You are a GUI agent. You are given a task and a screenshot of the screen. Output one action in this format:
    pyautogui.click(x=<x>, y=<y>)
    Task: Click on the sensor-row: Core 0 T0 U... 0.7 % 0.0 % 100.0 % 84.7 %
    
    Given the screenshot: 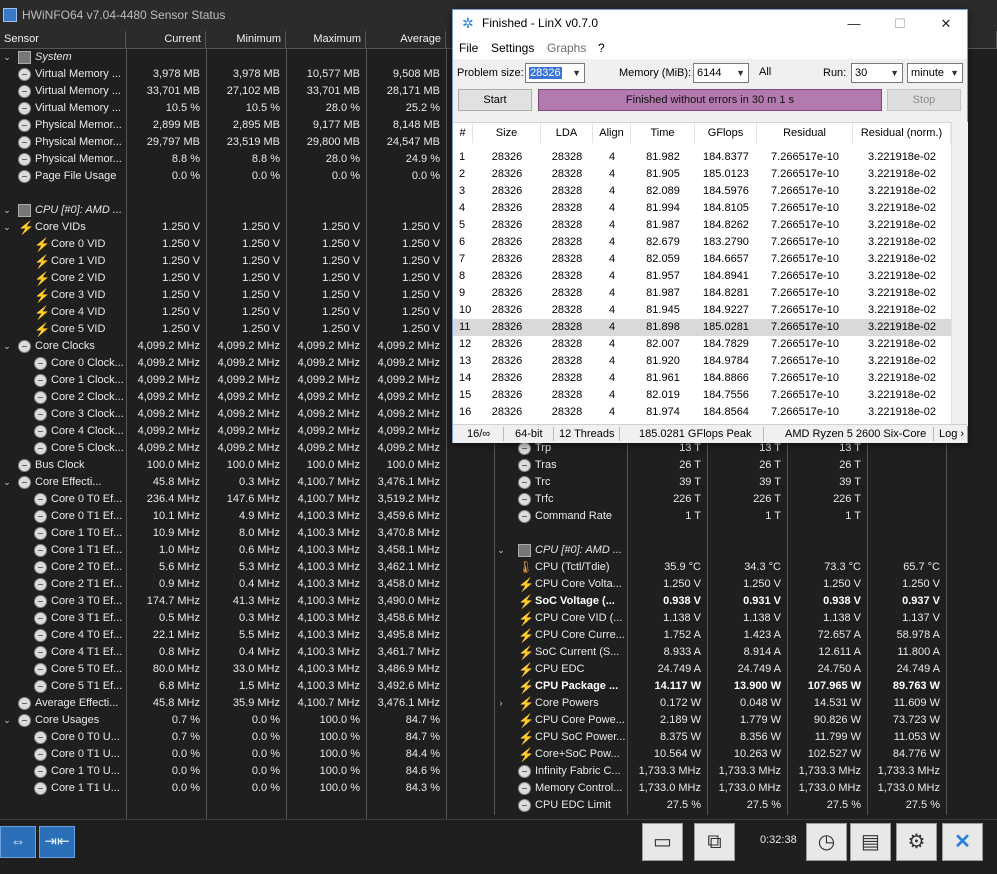 What is the action you would take?
    pyautogui.click(x=223, y=737)
    